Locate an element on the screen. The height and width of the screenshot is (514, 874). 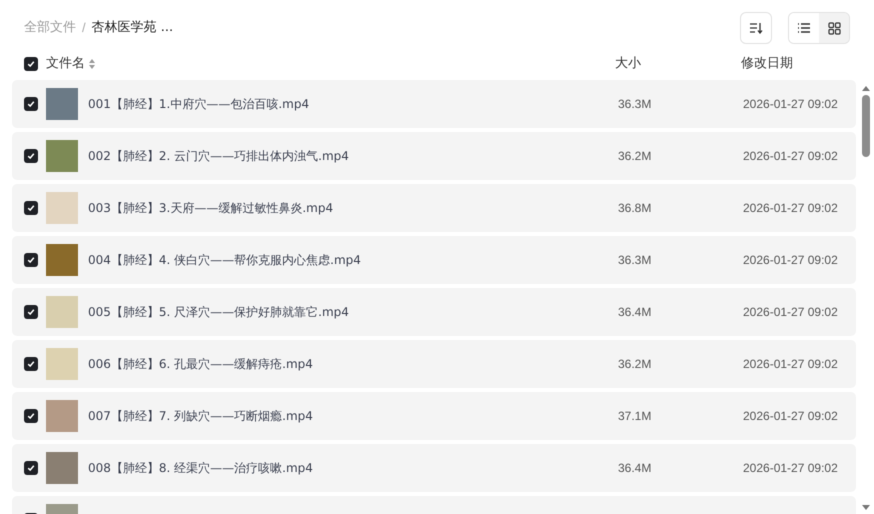
file-row: 003【肺经】3.天府——缓解过敏性鼻炎.mp4 36.8M 2026-01-27 09:02 is located at coordinates (434, 208).